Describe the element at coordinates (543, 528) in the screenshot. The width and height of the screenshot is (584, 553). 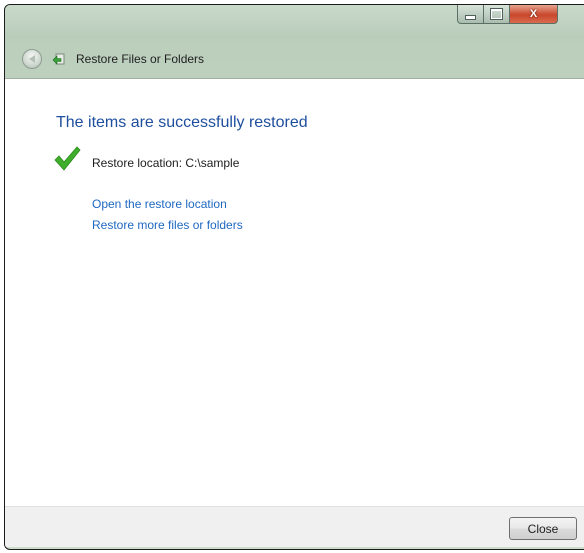
I see `close-button: Close` at that location.